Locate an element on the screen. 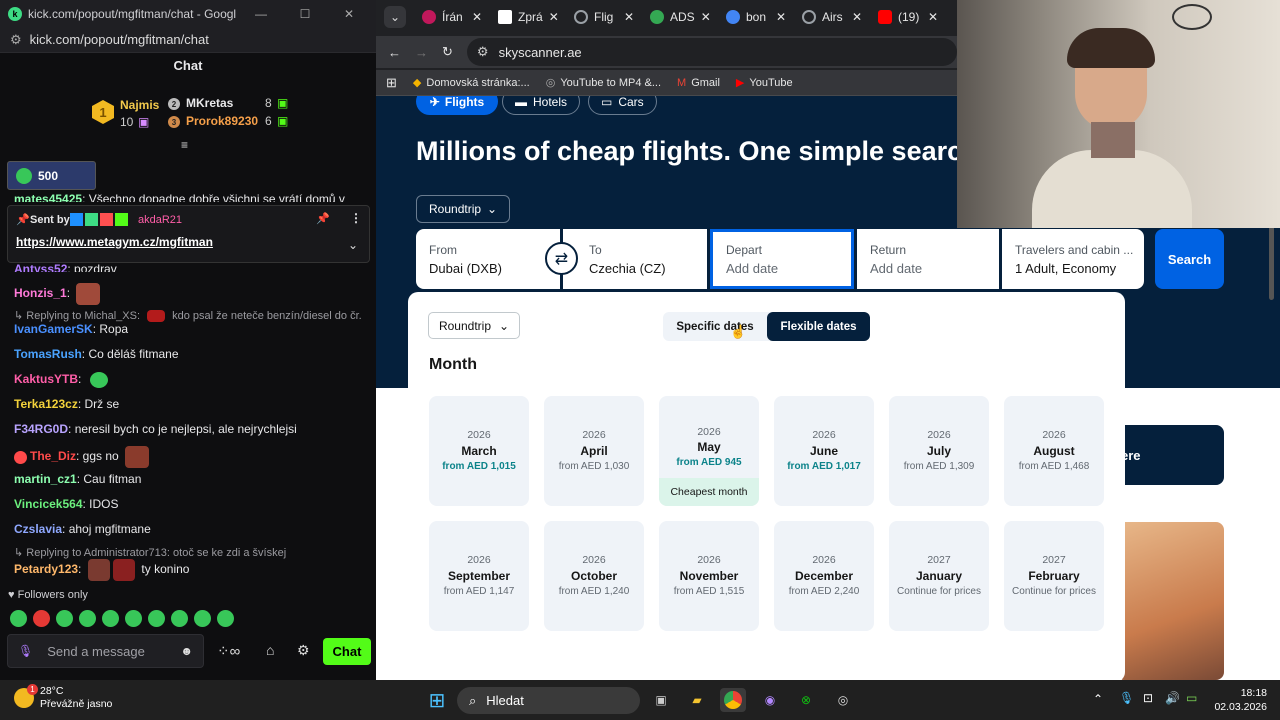  app-icon: ◉ is located at coordinates (770, 700).